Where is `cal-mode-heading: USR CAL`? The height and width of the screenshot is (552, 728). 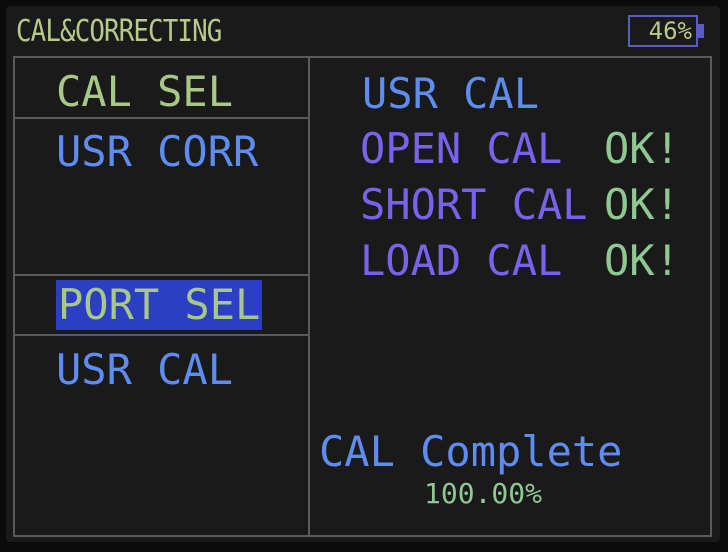
cal-mode-heading: USR CAL is located at coordinates (451, 93).